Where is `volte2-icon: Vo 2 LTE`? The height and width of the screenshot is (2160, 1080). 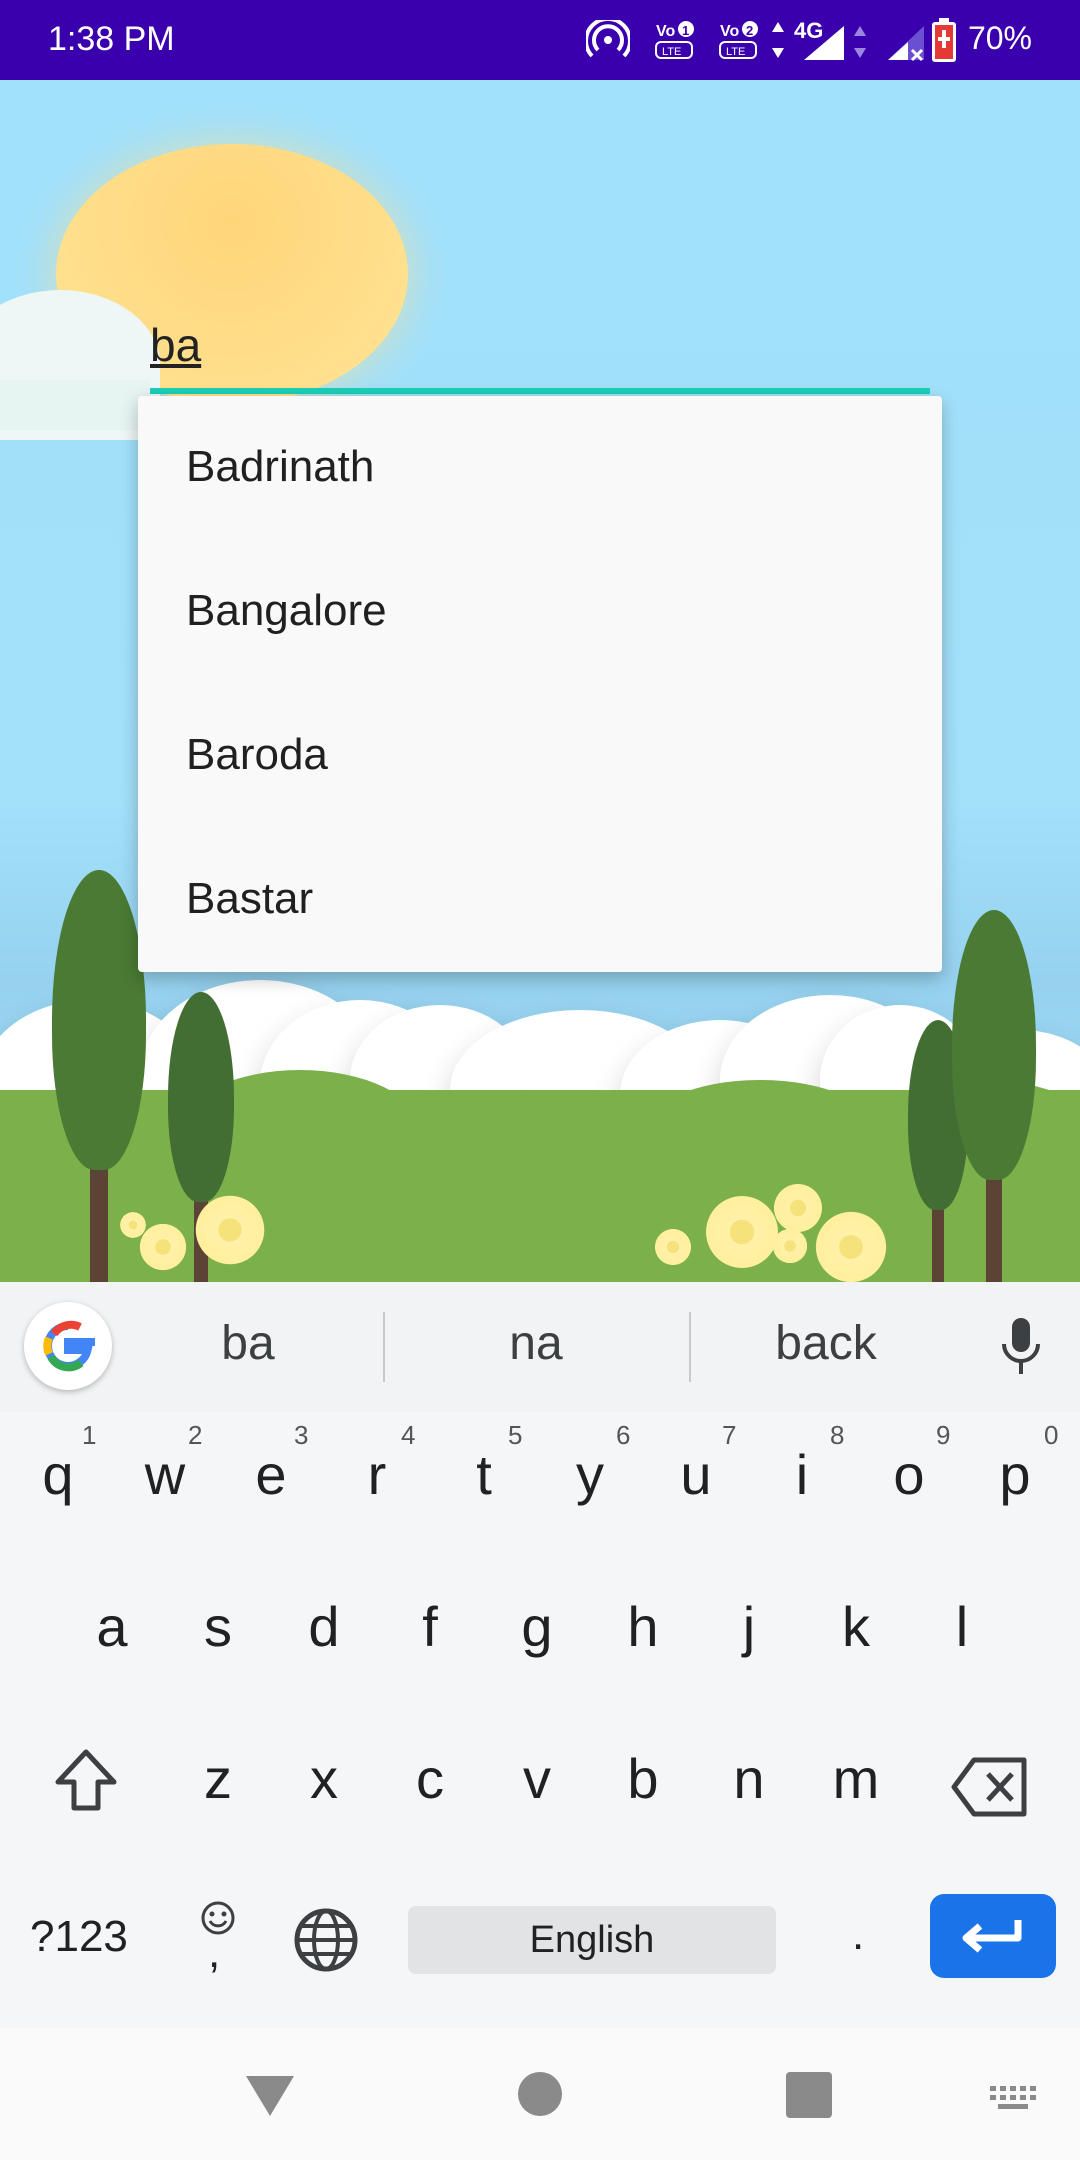 volte2-icon: Vo 2 LTE is located at coordinates (738, 40).